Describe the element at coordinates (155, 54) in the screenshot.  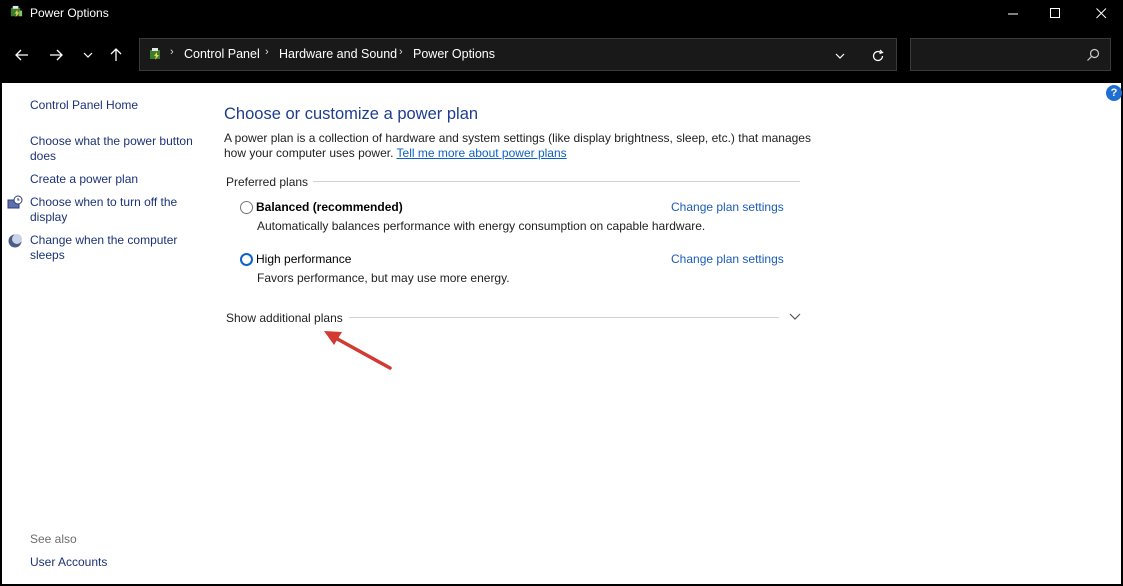
I see `control-panel-icon` at that location.